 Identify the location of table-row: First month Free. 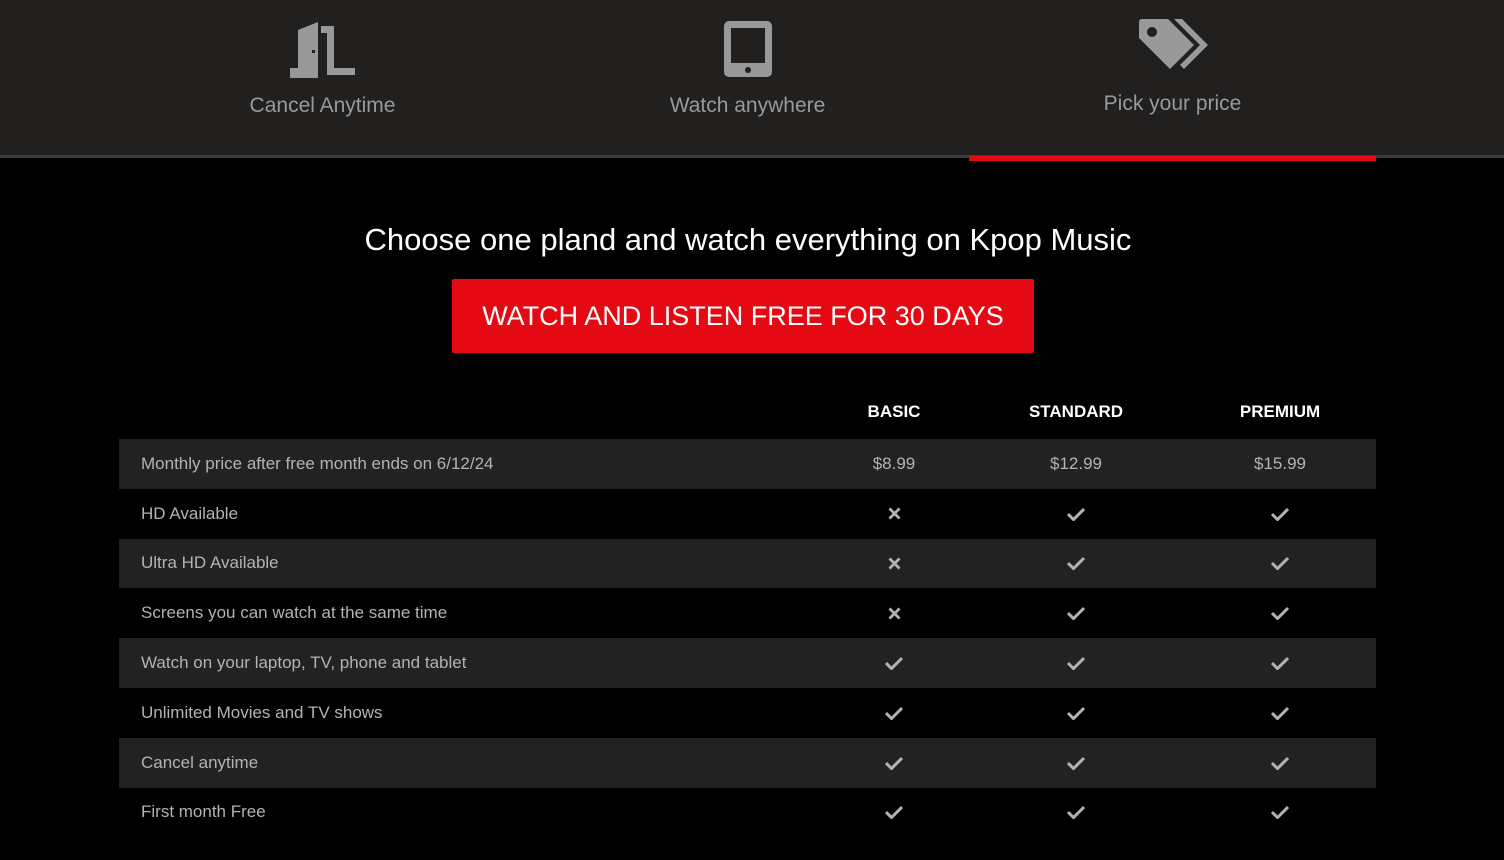
(747, 813).